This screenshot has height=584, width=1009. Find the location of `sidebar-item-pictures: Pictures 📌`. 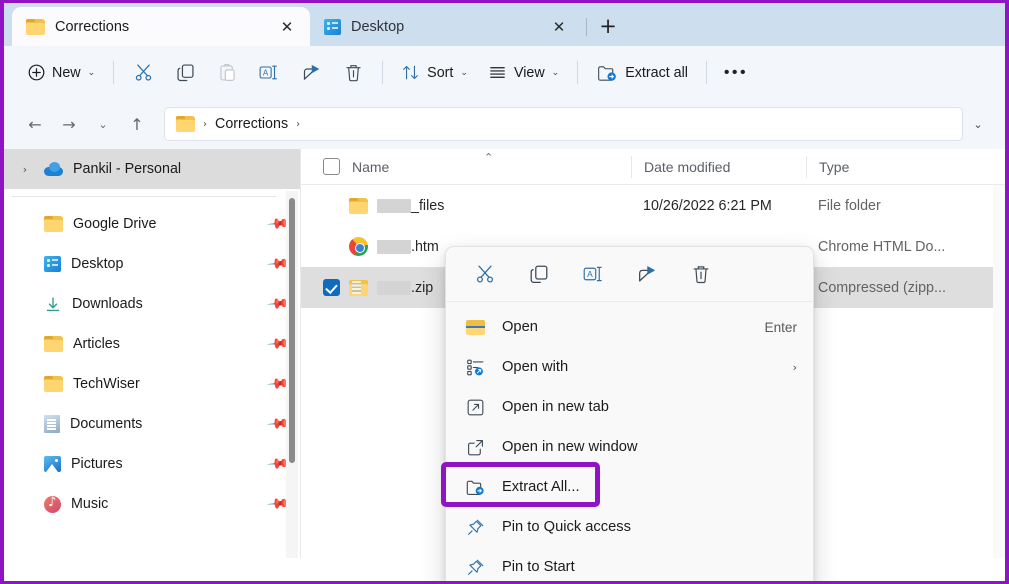

sidebar-item-pictures: Pictures 📌 is located at coordinates (152, 464).